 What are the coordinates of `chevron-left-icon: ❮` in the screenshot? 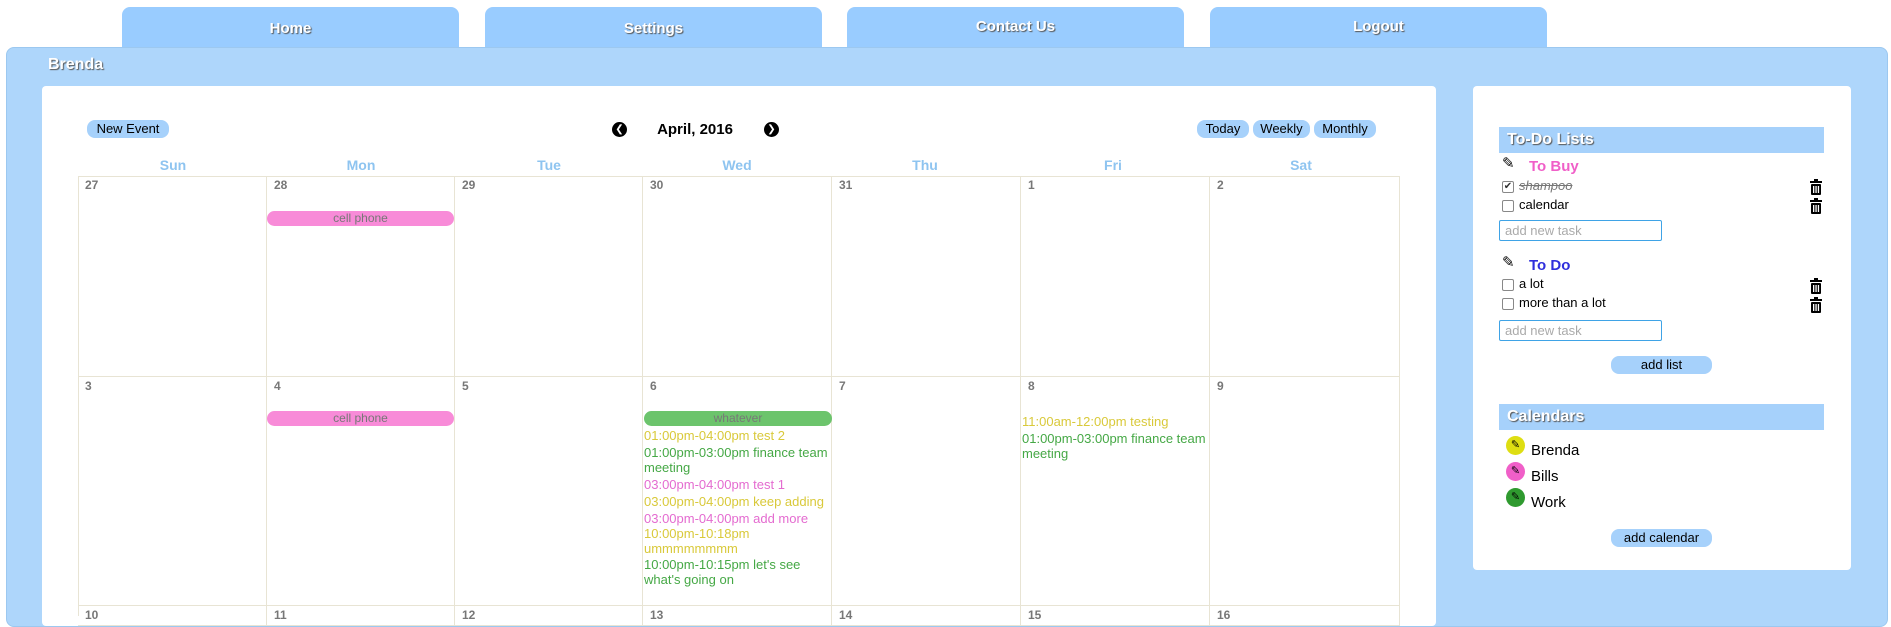 It's located at (619, 129).